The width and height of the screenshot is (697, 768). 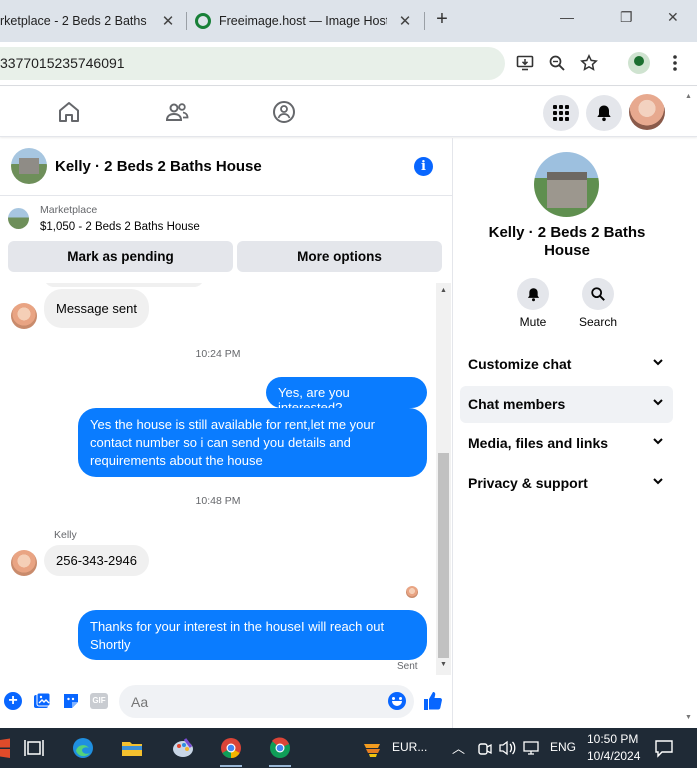 I want to click on meet-now-icon, so click(x=484, y=748).